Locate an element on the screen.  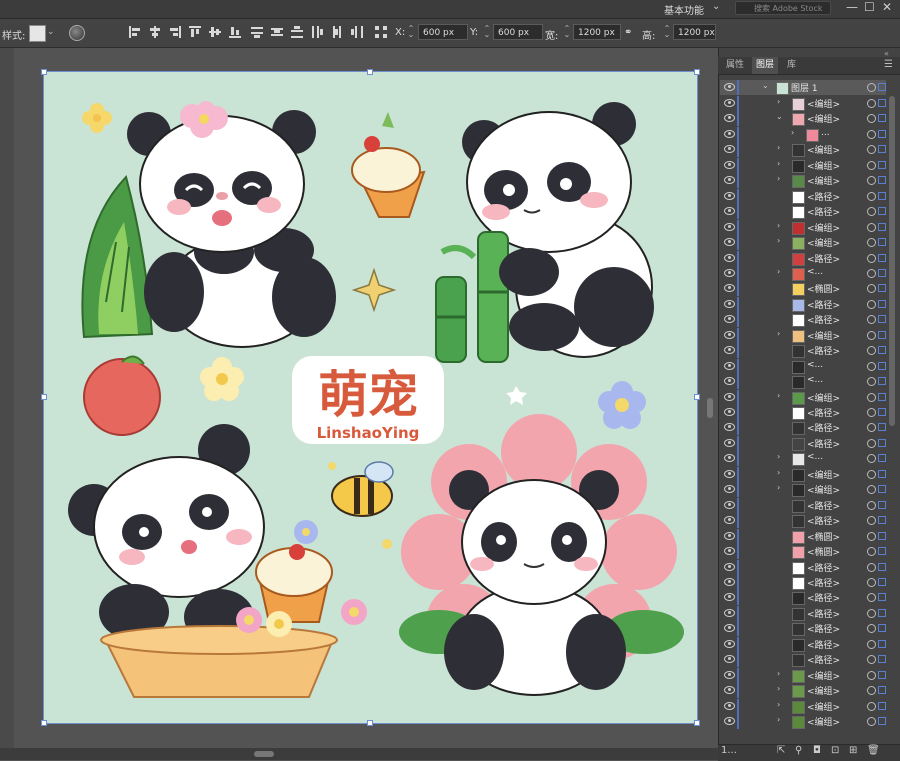
distribute-top-icon is located at coordinates (257, 32).